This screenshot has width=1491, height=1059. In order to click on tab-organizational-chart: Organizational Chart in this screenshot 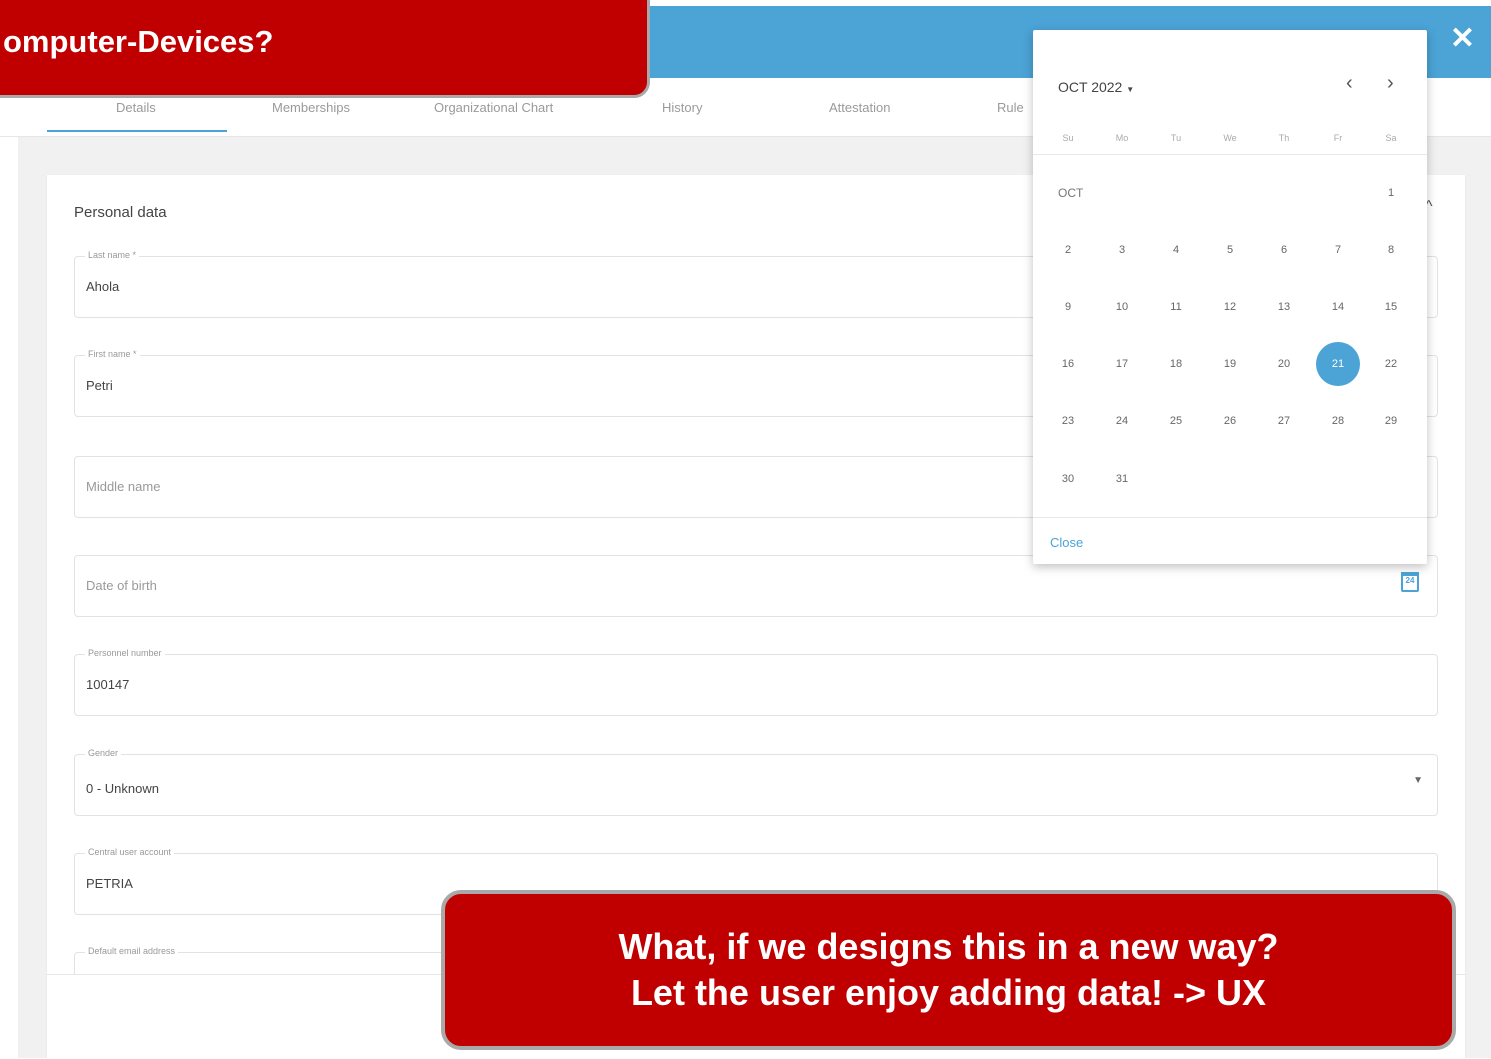, I will do `click(493, 107)`.